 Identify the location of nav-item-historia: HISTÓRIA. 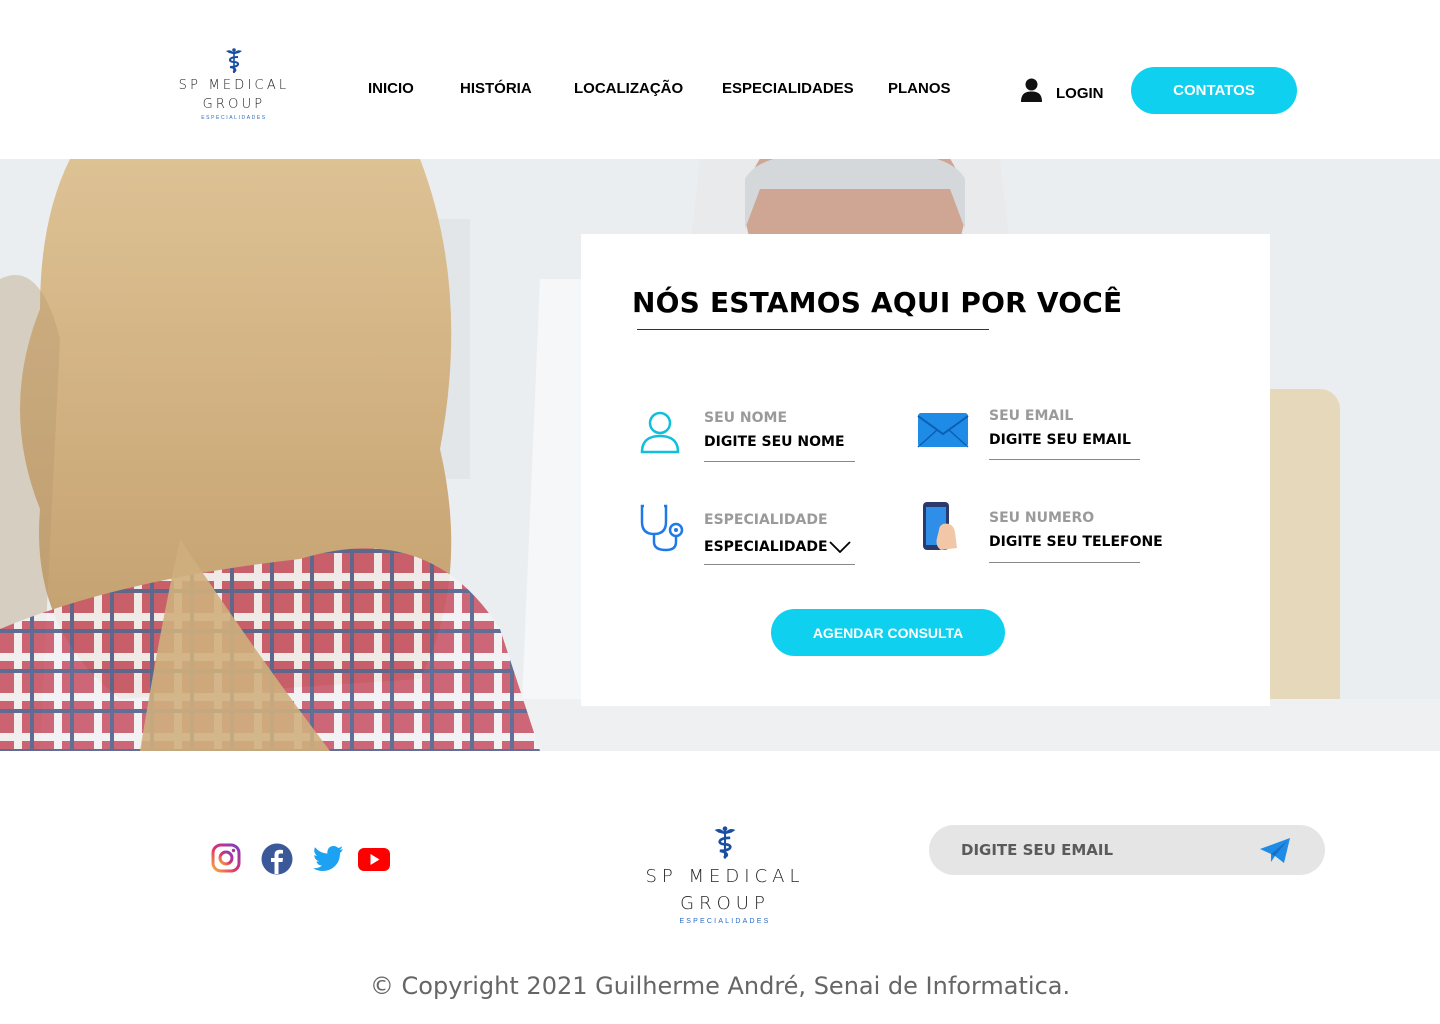
(496, 88).